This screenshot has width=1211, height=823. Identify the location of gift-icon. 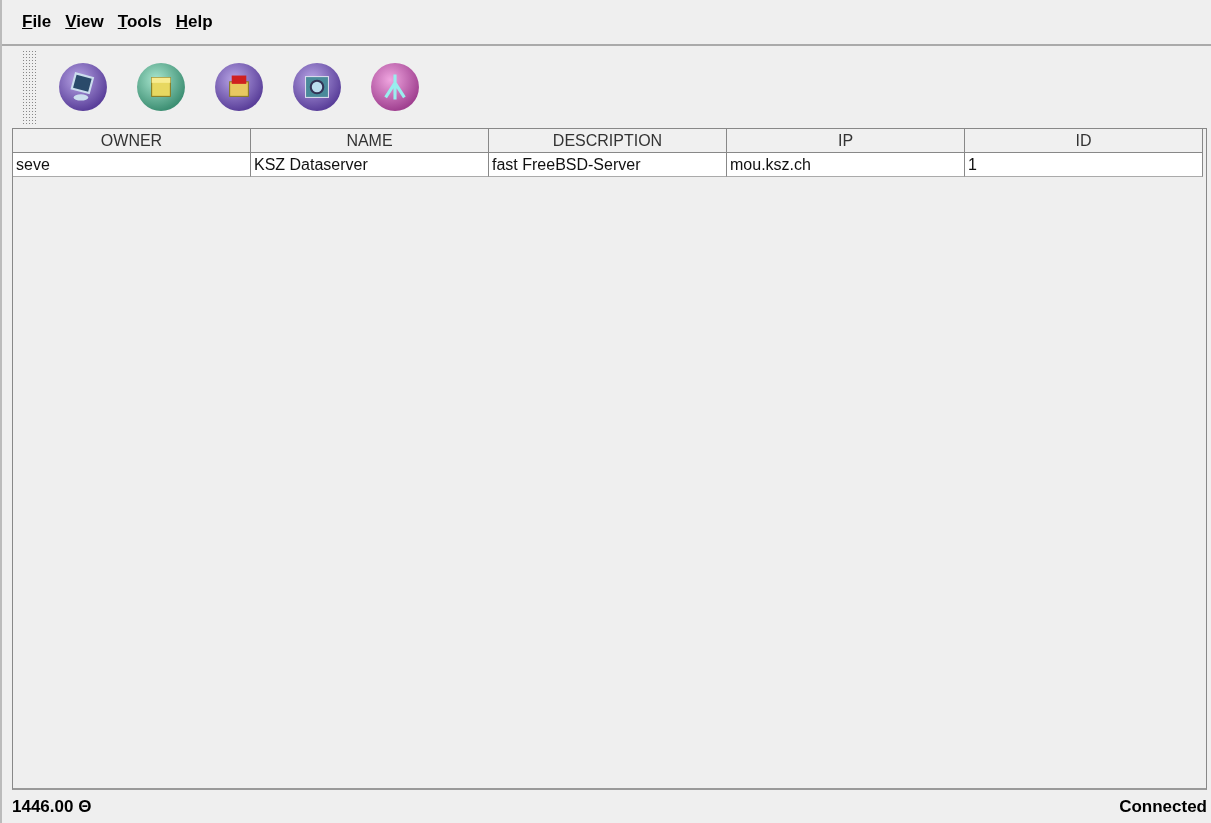
(239, 87).